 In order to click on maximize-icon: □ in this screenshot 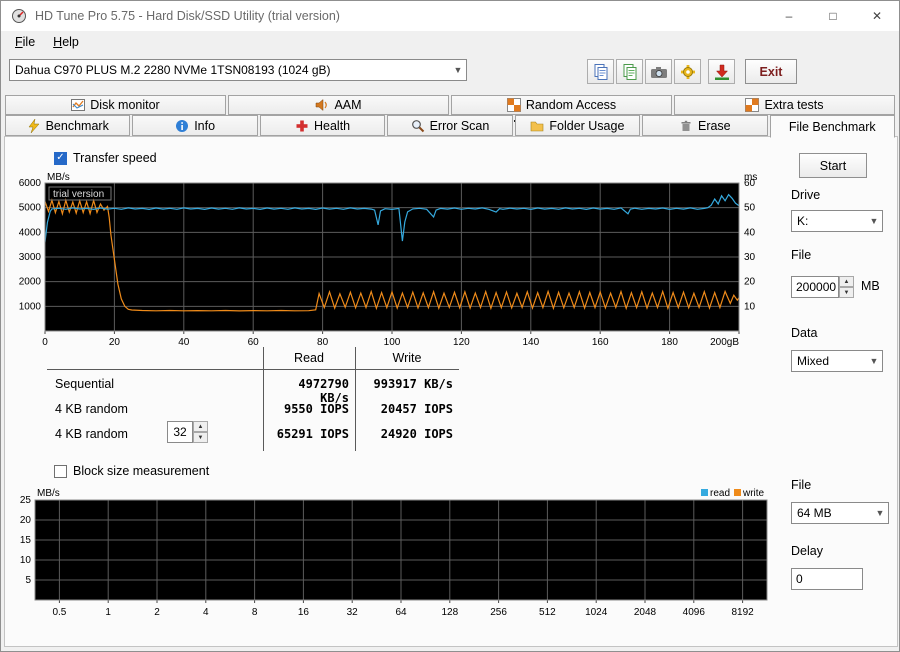, I will do `click(833, 16)`.